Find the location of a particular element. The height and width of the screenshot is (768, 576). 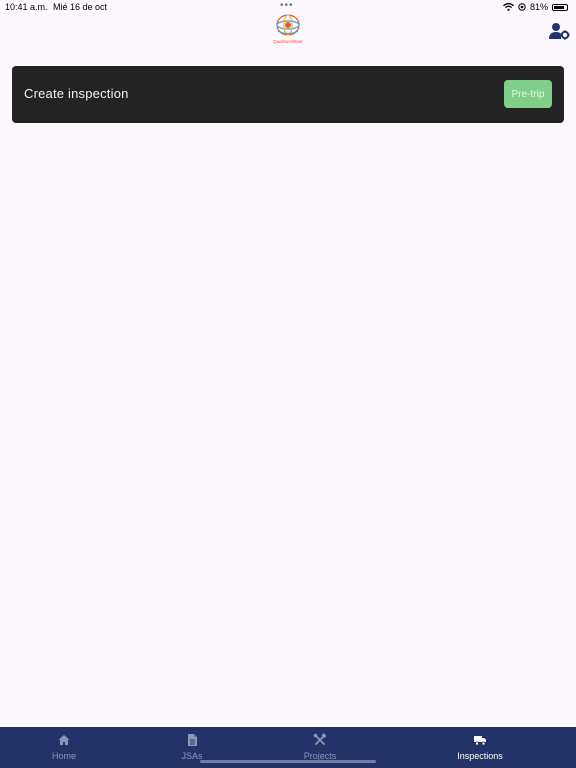

status-time: 10:41 a.m. is located at coordinates (26, 7).